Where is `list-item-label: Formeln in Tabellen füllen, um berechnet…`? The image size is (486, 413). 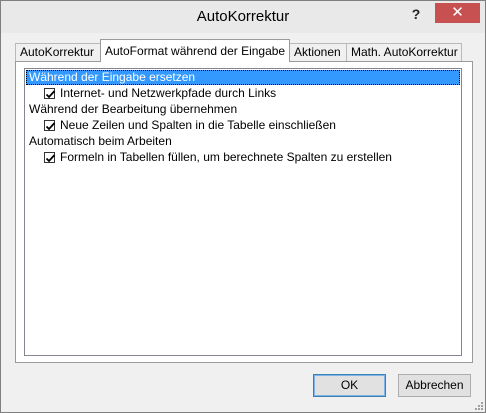
list-item-label: Formeln in Tabellen füllen, um berechnet… is located at coordinates (226, 157).